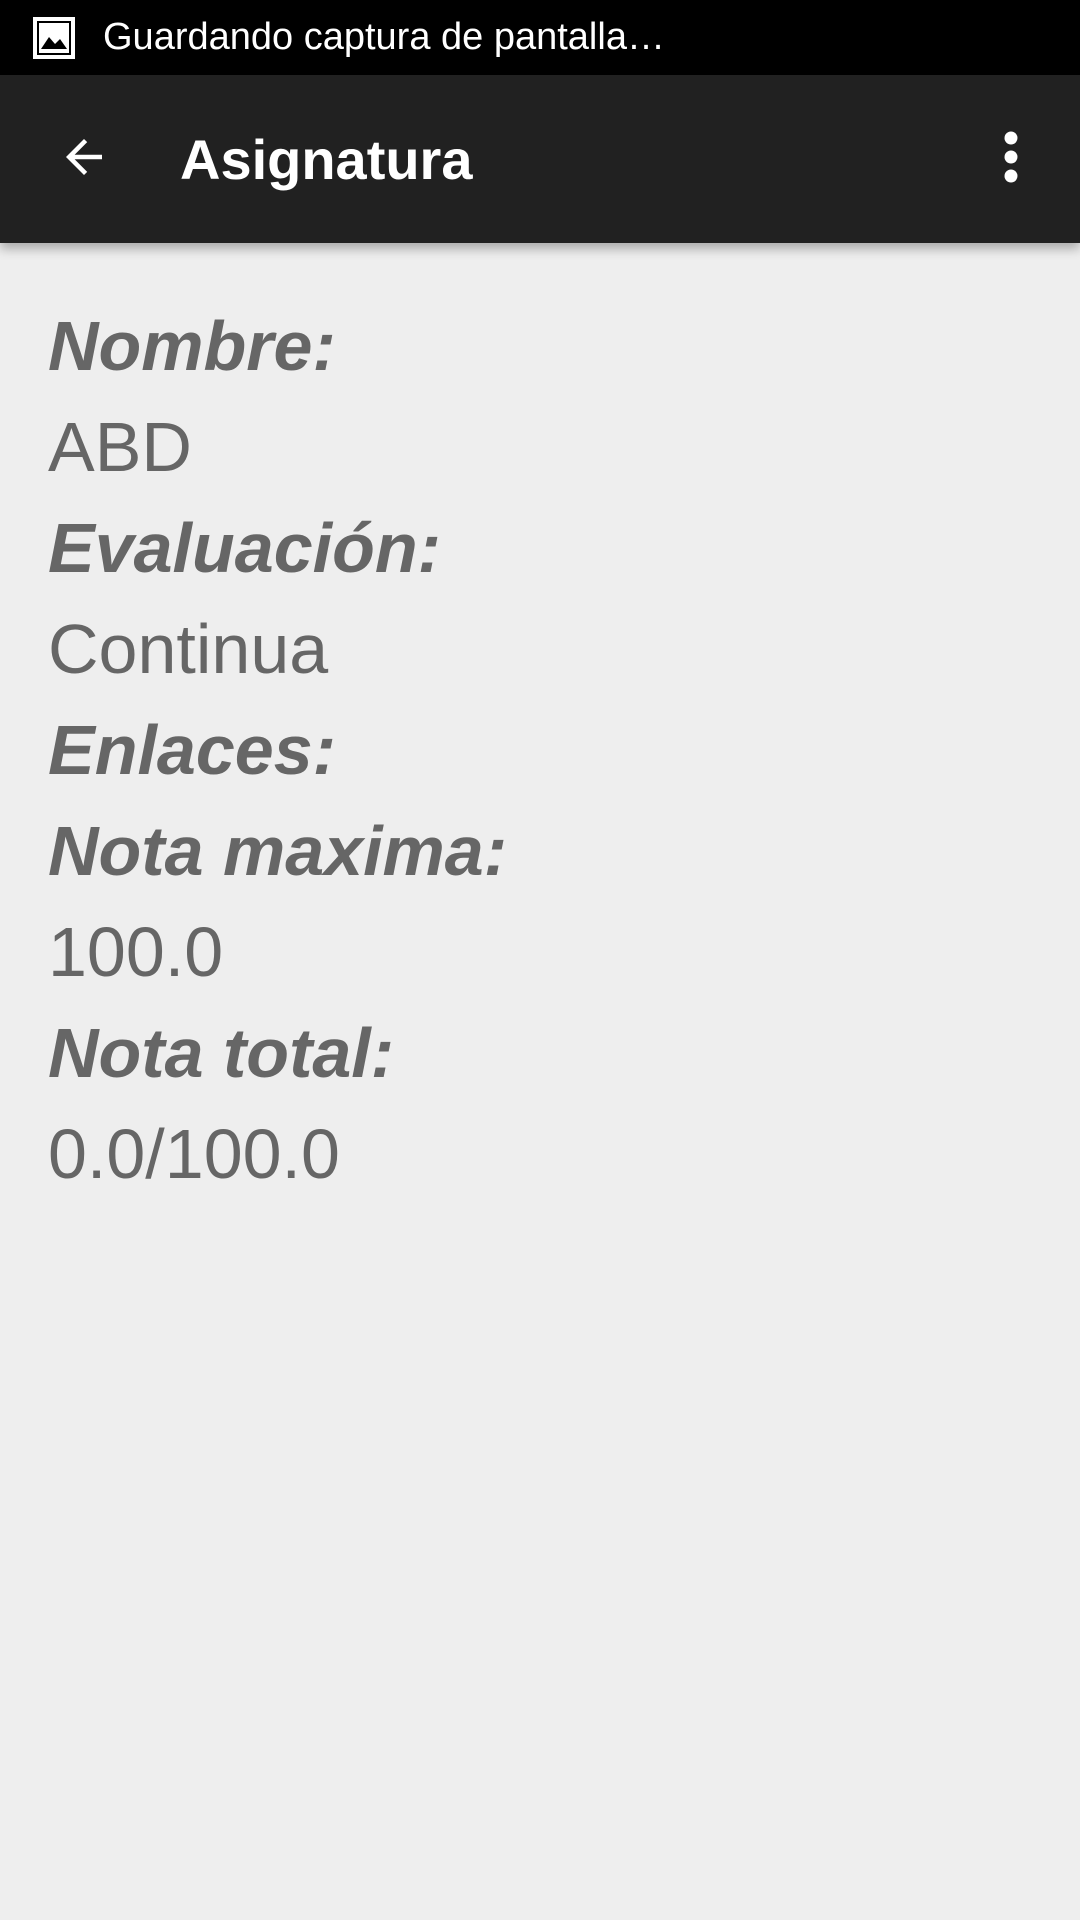 The image size is (1080, 1920). Describe the element at coordinates (194, 1154) in the screenshot. I see `nota-total-value: 0.0/100.0` at that location.